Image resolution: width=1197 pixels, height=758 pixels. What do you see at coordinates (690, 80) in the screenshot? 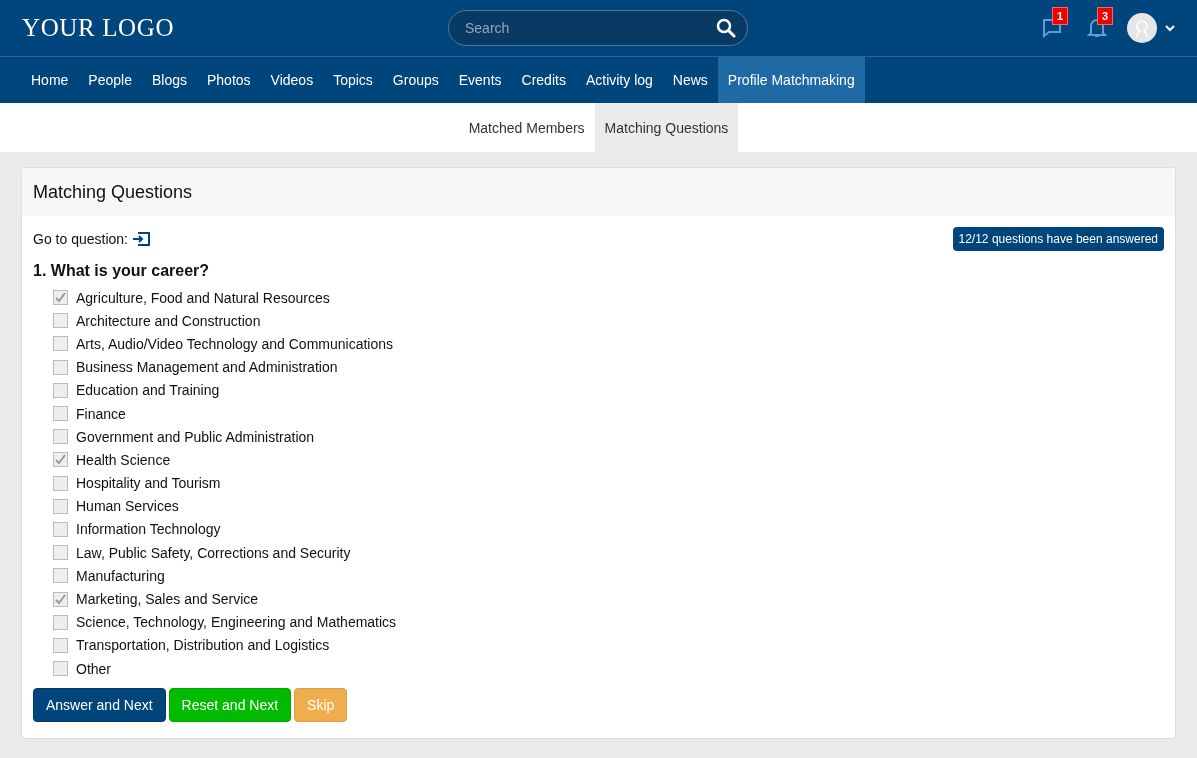
I see `nav-tab: News` at bounding box center [690, 80].